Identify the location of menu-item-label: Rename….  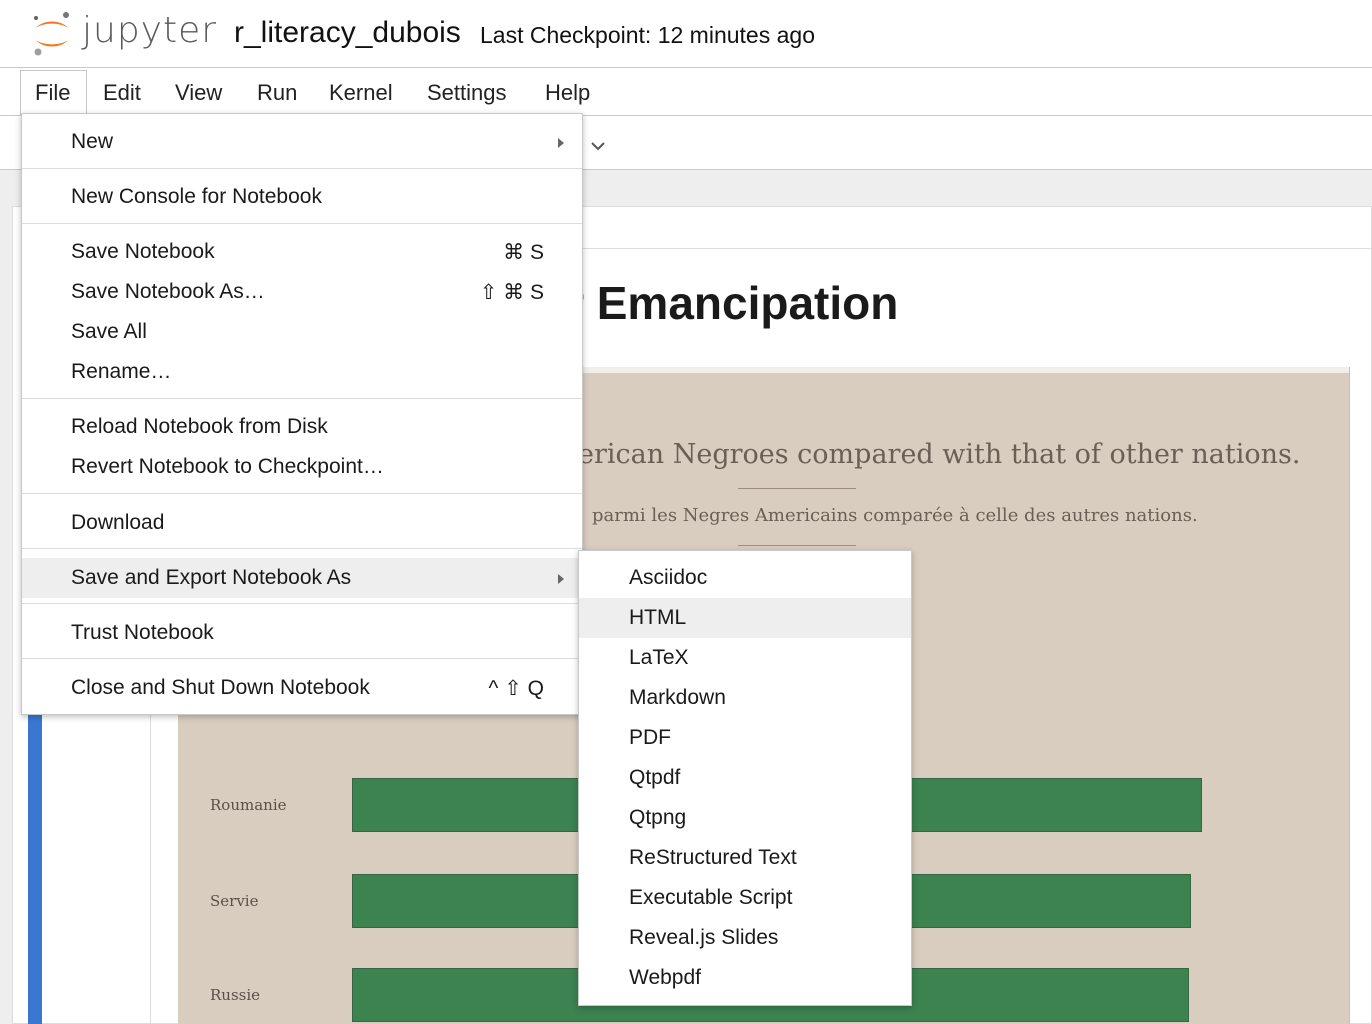
(121, 371).